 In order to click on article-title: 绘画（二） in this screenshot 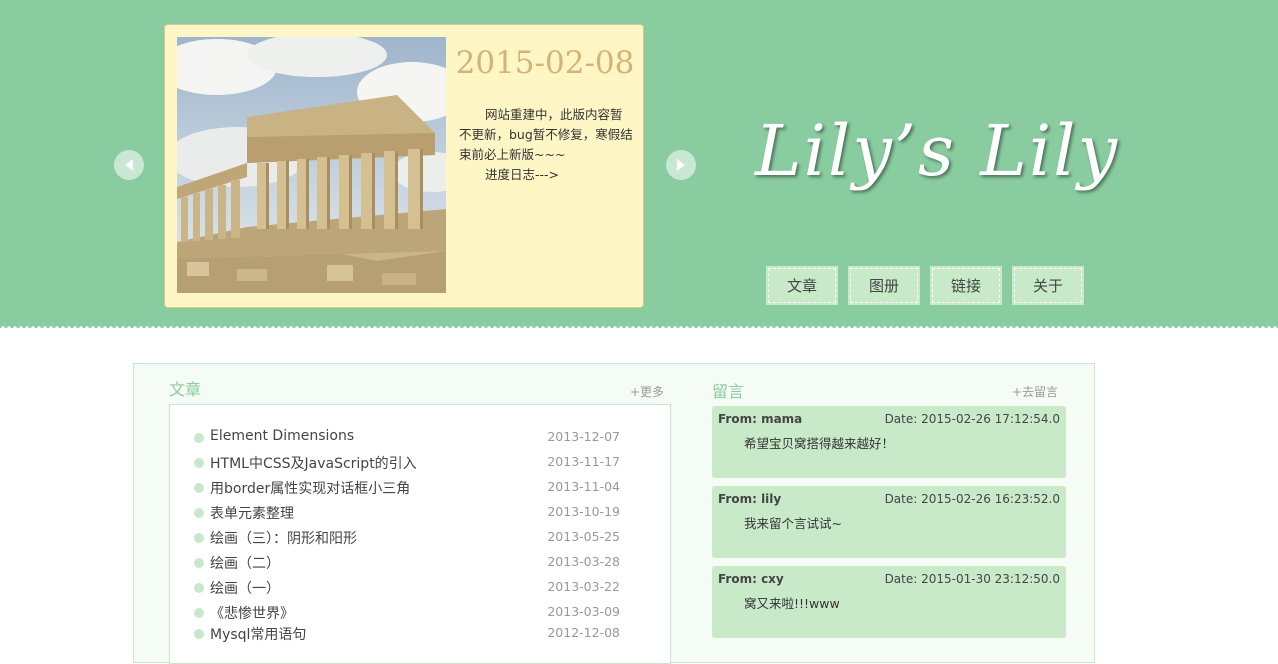, I will do `click(245, 563)`.